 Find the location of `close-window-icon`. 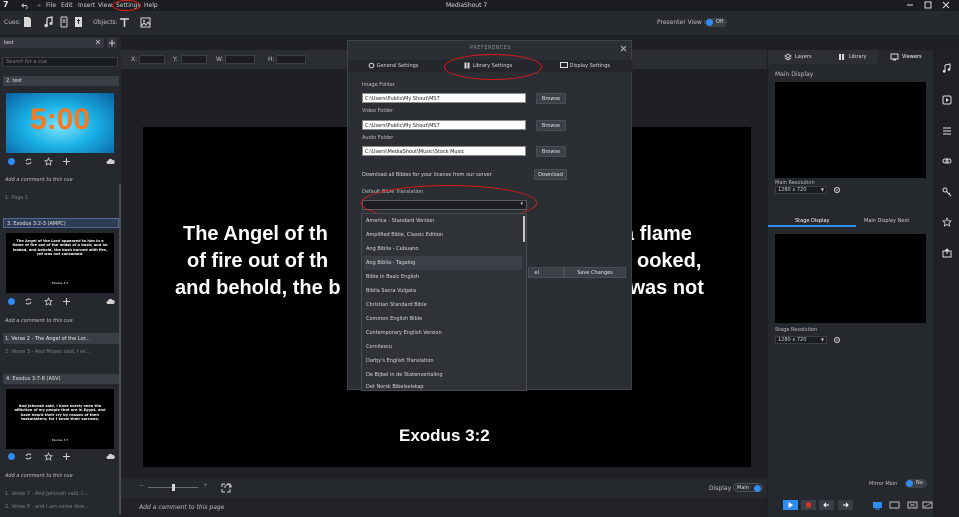

close-window-icon is located at coordinates (946, 5).